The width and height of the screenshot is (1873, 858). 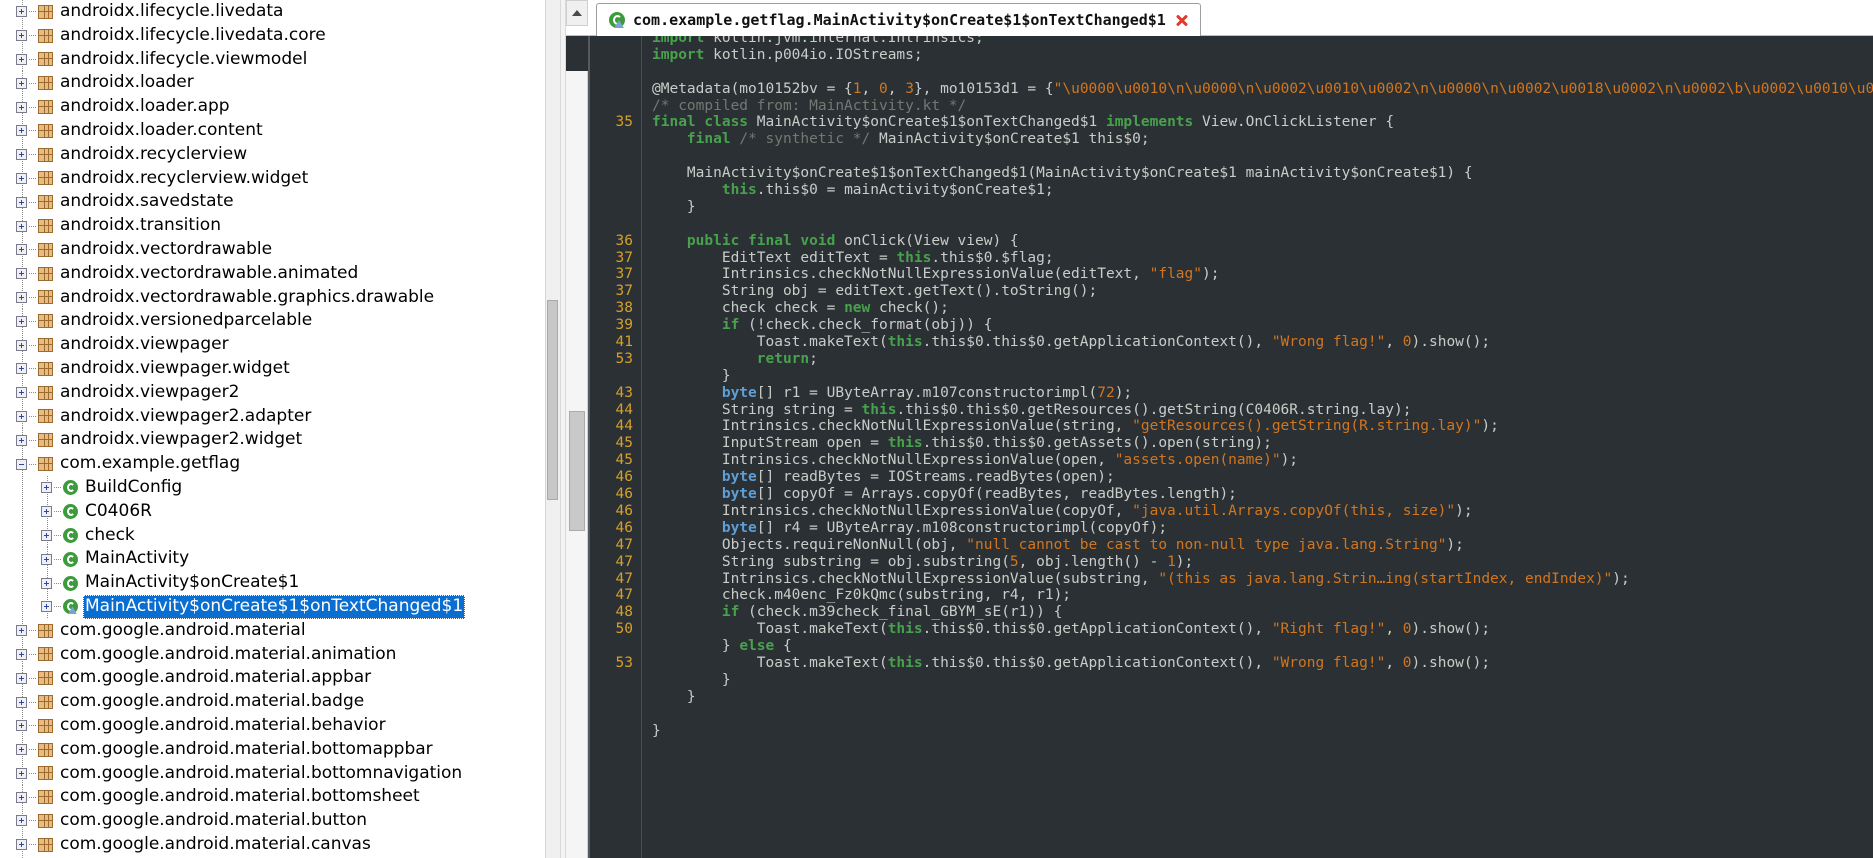 What do you see at coordinates (280, 178) in the screenshot?
I see `tree-row: androidx.recyclerview.widget` at bounding box center [280, 178].